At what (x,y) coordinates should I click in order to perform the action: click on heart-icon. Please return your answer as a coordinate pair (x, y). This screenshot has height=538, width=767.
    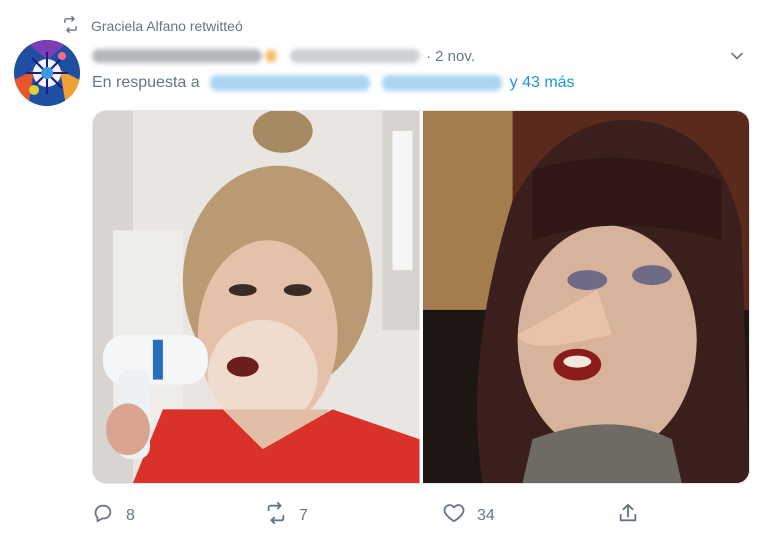
    Looking at the image, I should click on (454, 515).